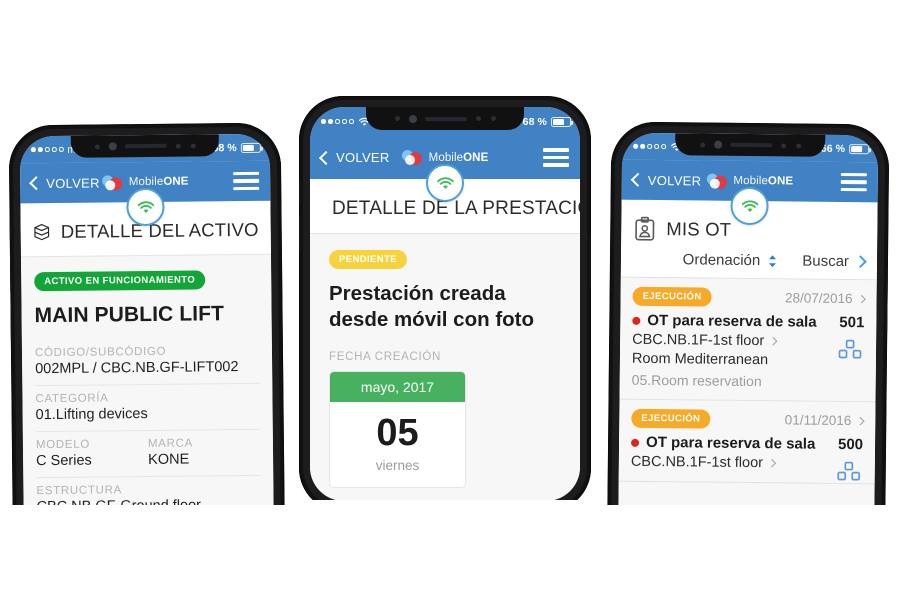 Image resolution: width=900 pixels, height=600 pixels. Describe the element at coordinates (42, 232) in the screenshot. I see `package-box-icon` at that location.